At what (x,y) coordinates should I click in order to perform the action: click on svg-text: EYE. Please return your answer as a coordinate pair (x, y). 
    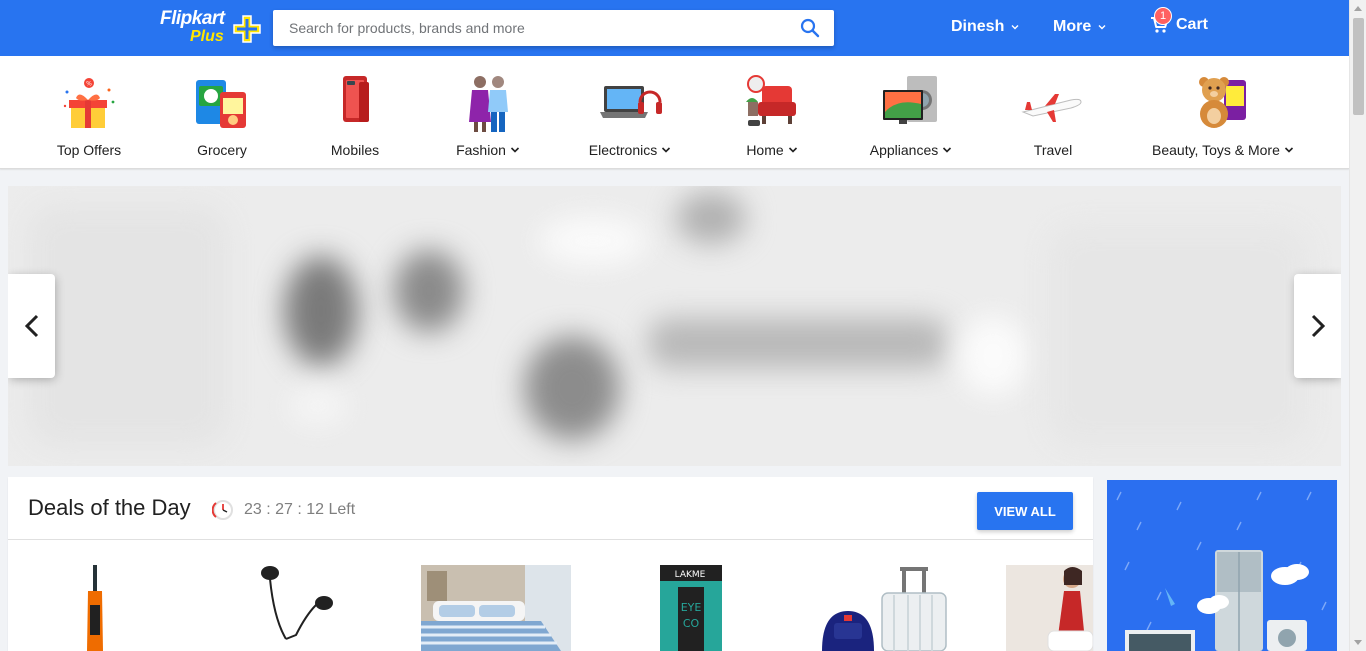
    Looking at the image, I should click on (691, 607).